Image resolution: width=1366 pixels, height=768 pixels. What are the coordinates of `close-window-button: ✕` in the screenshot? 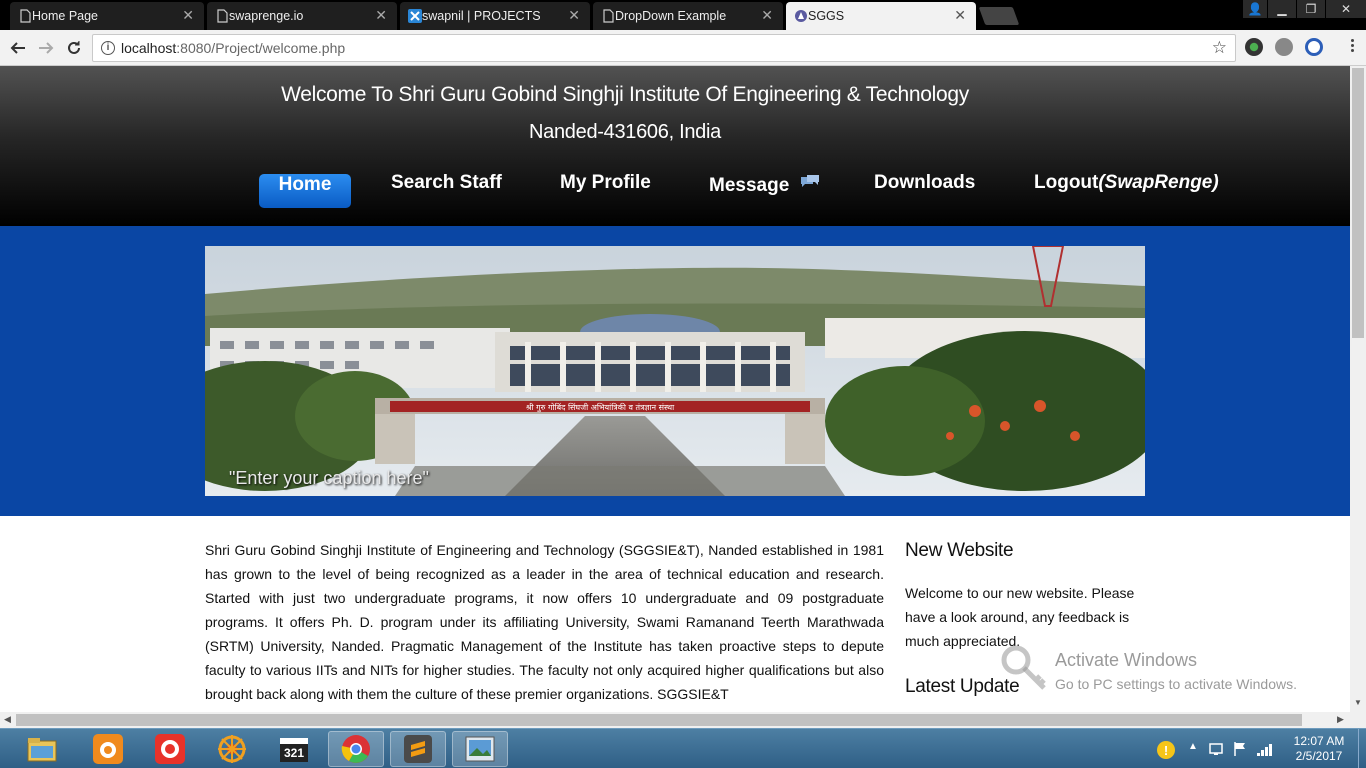 It's located at (1346, 9).